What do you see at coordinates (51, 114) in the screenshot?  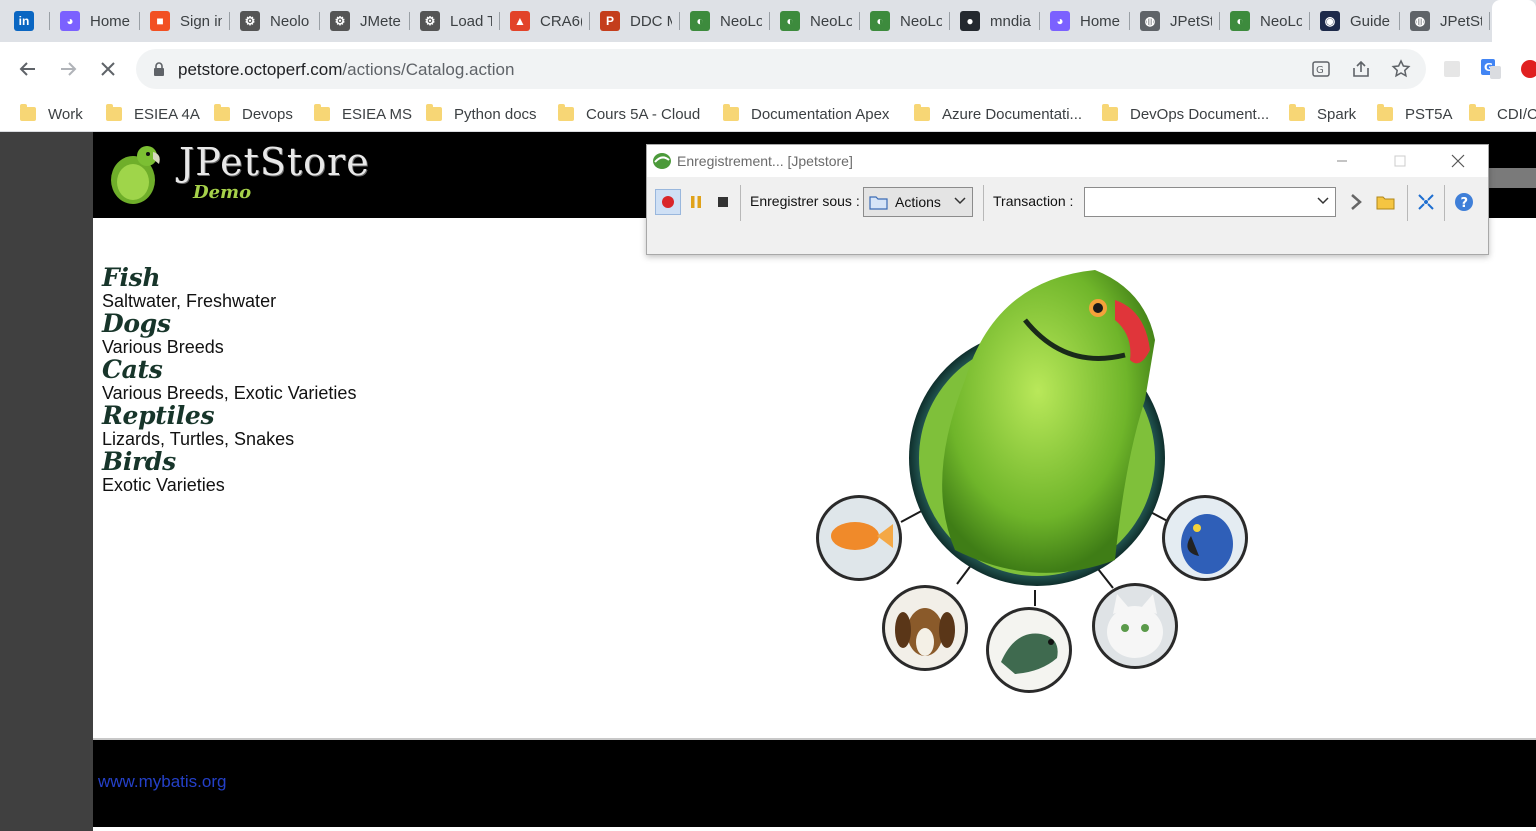 I see `bookmark-item: Work` at bounding box center [51, 114].